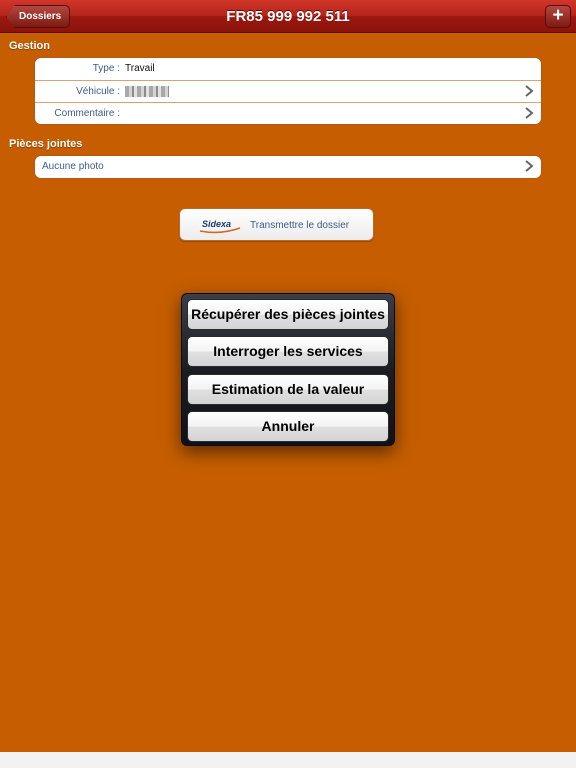  What do you see at coordinates (98, 91) in the screenshot?
I see `vehicule-label: Véhicule :` at bounding box center [98, 91].